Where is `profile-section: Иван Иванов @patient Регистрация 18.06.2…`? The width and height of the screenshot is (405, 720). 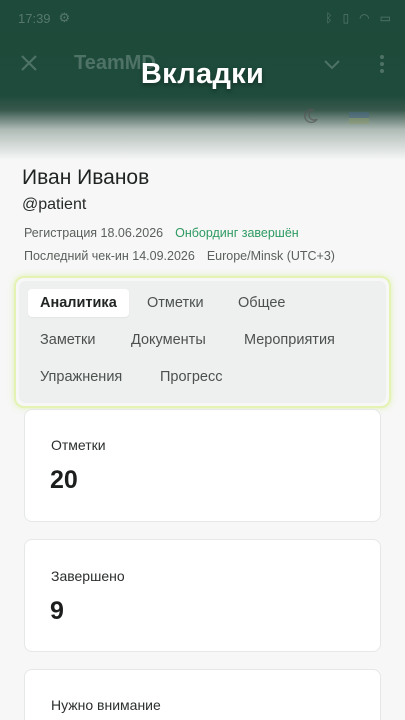
profile-section: Иван Иванов @patient Регистрация 18.06.2… is located at coordinates (207, 214).